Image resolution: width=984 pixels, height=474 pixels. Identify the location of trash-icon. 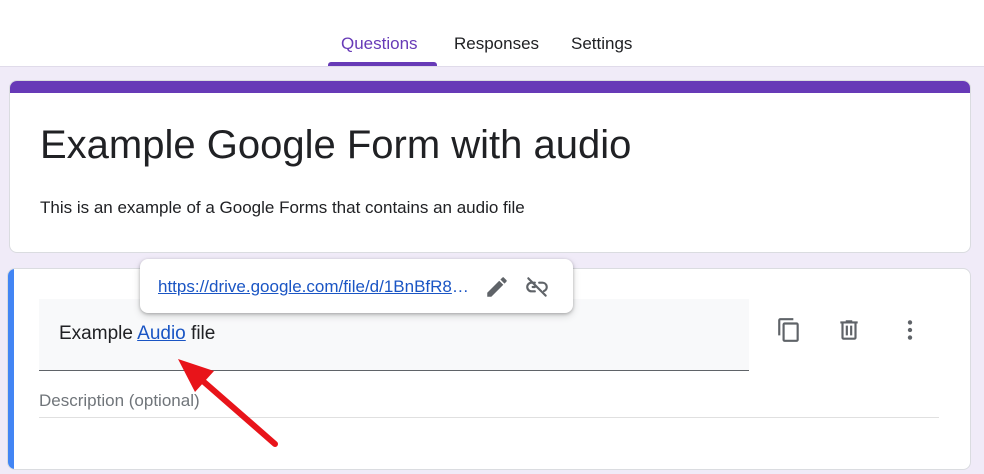
(849, 330).